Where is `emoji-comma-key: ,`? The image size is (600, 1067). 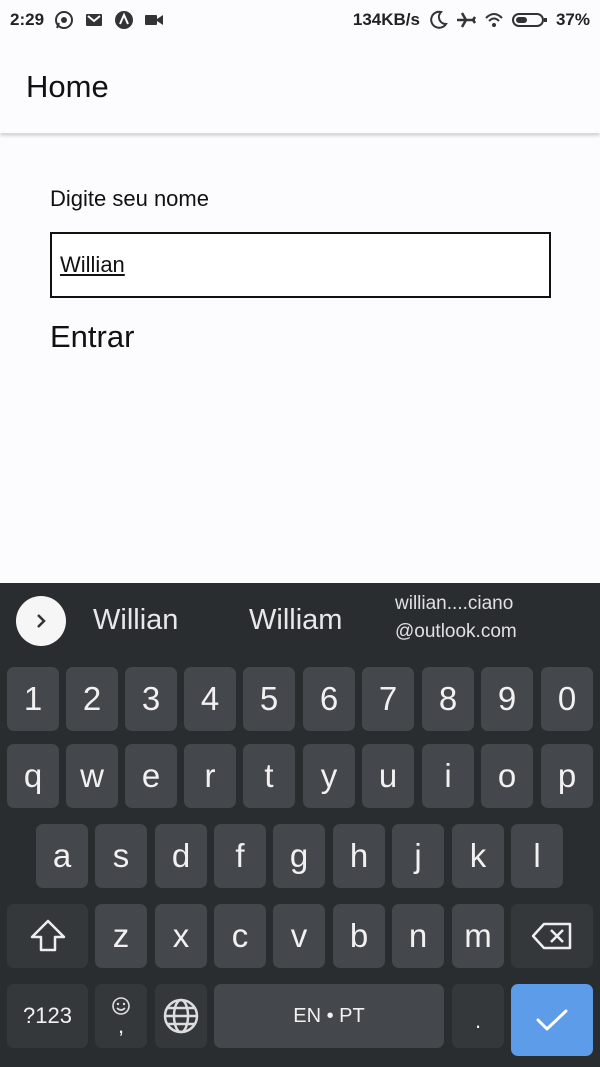 emoji-comma-key: , is located at coordinates (121, 1016).